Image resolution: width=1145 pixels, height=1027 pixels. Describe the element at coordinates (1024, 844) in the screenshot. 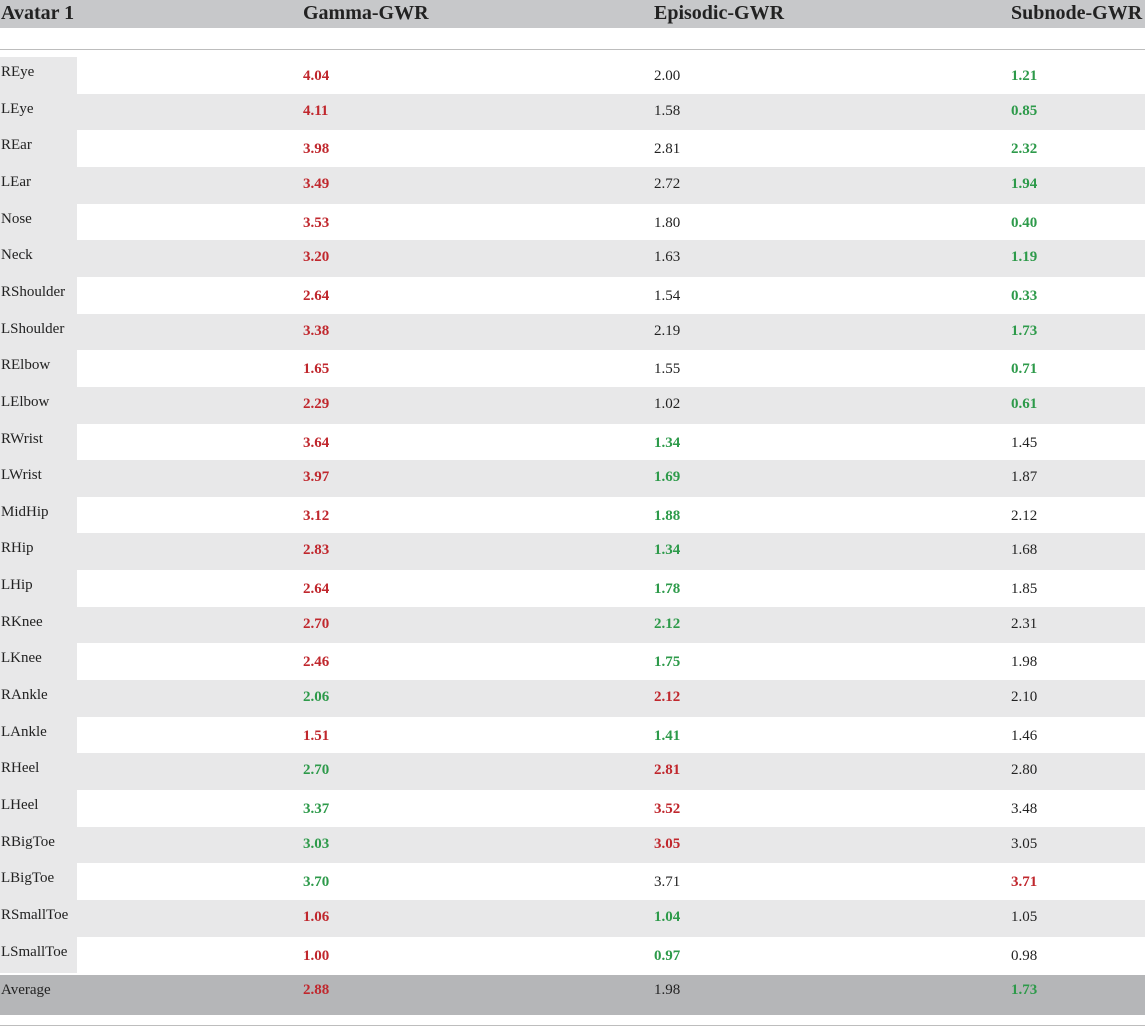

I see `cell-subnode-gwr: 3.05` at that location.